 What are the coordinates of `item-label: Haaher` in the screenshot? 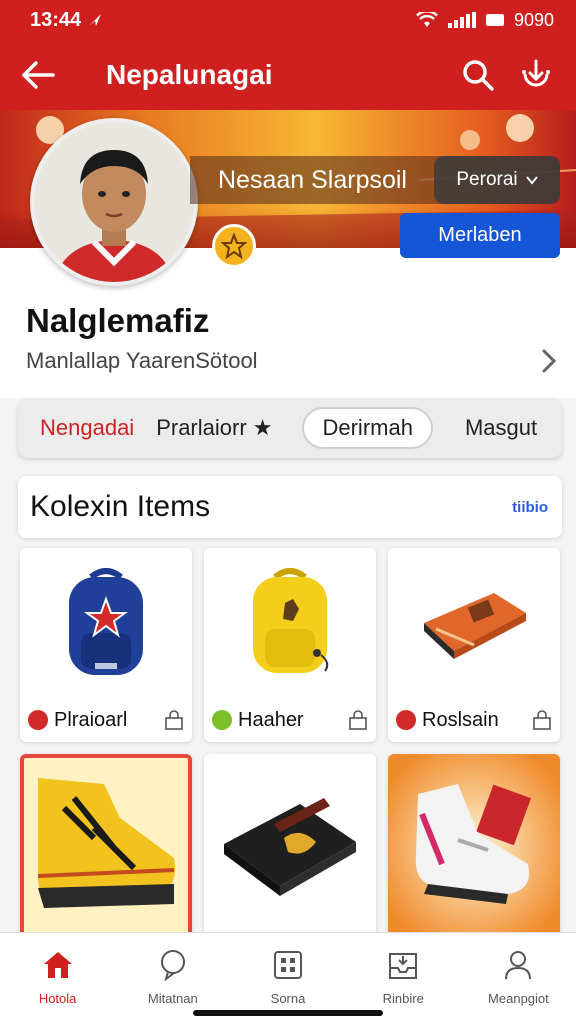 It's located at (271, 719).